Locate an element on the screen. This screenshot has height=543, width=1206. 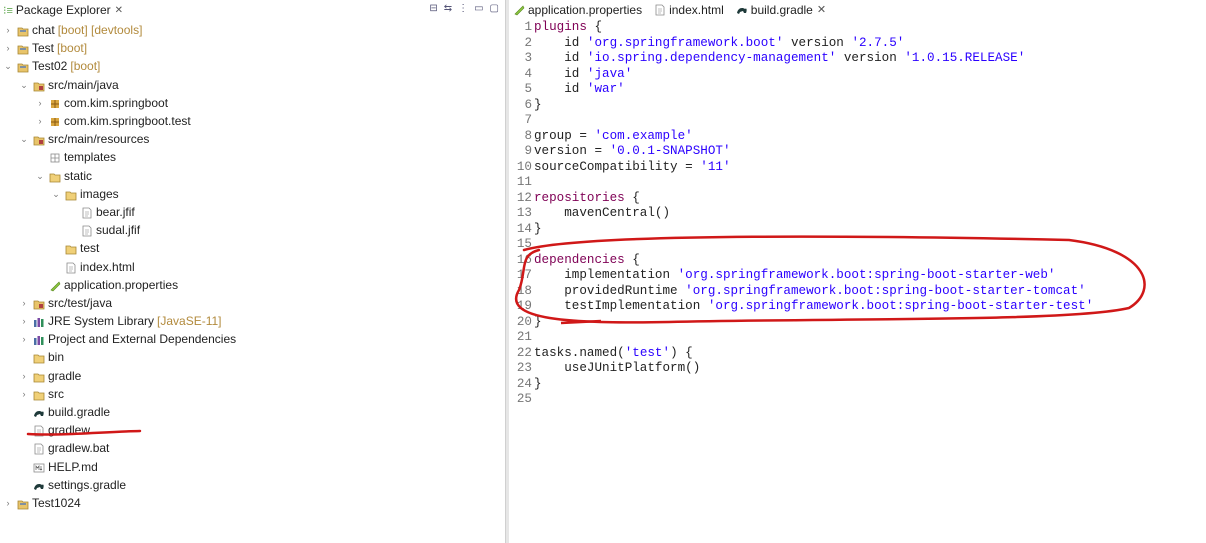
tree-item: › JRE System Library [JavaSE-11] is located at coordinates (252, 321).